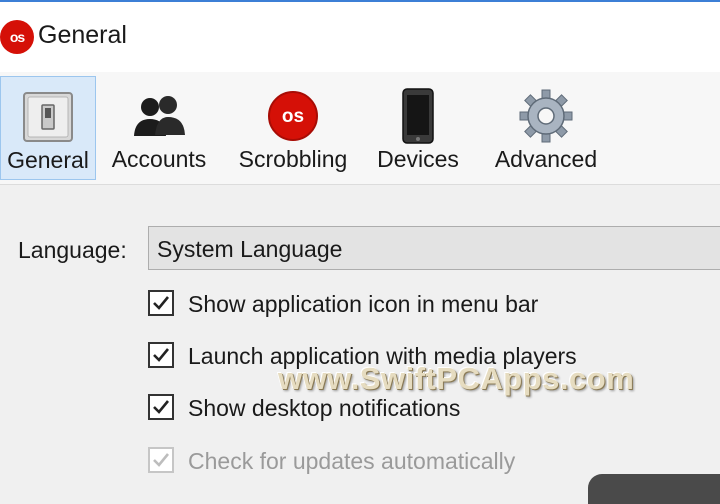 This screenshot has height=504, width=720. What do you see at coordinates (82, 35) in the screenshot?
I see `window-title: General` at bounding box center [82, 35].